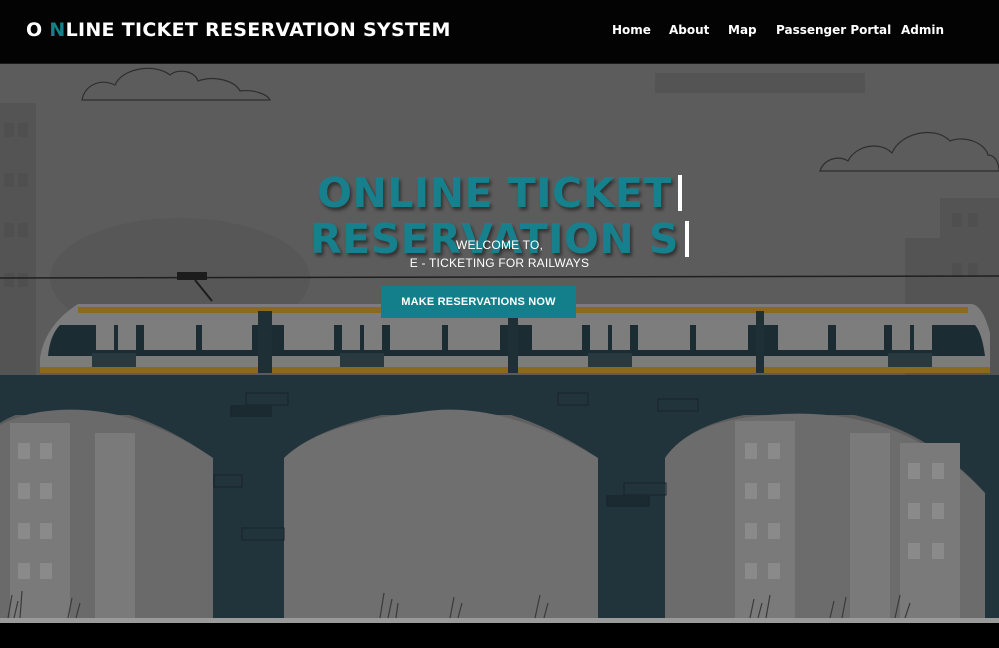  I want to click on nav-about-link: About, so click(689, 30).